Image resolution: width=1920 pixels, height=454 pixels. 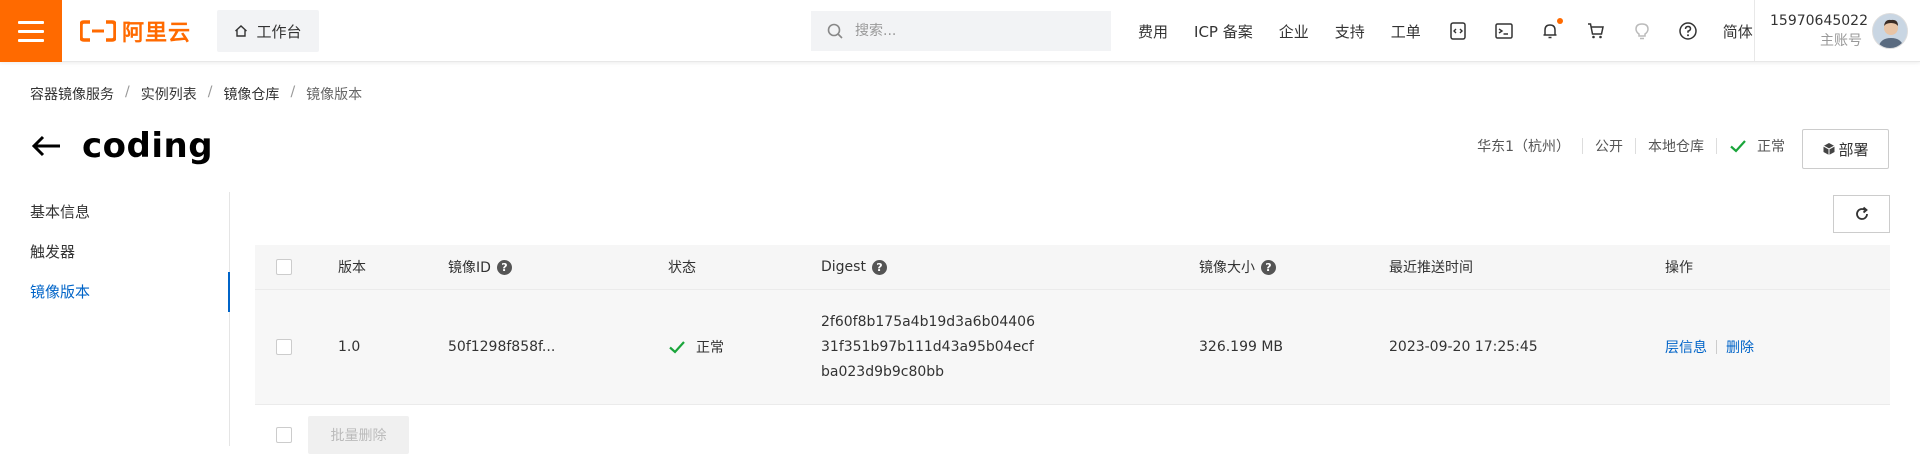 I want to click on avatar, so click(x=1890, y=31).